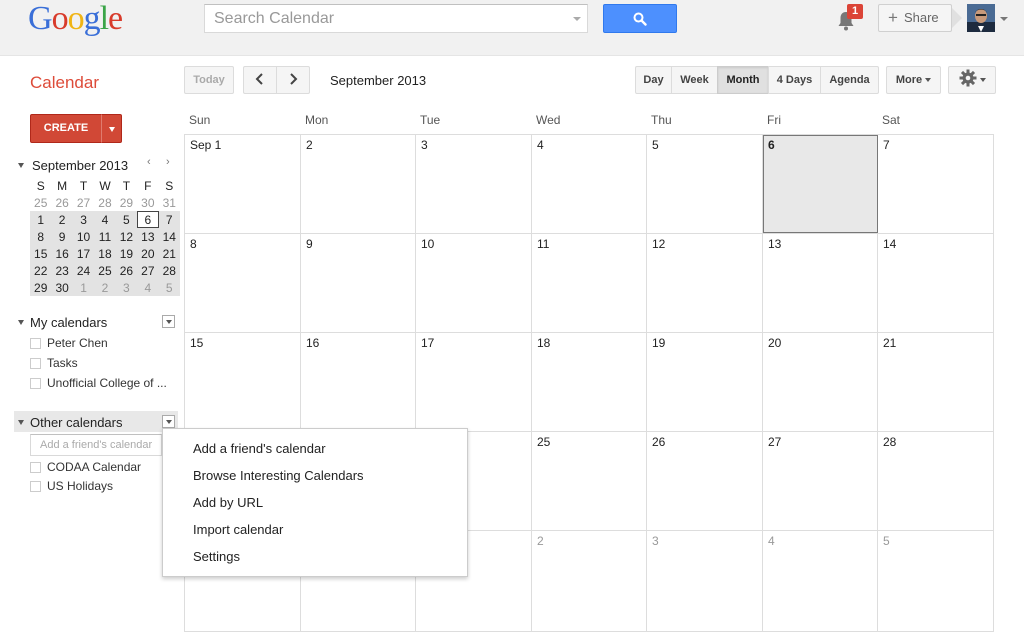  Describe the element at coordinates (148, 253) in the screenshot. I see `mini-day: 20` at that location.